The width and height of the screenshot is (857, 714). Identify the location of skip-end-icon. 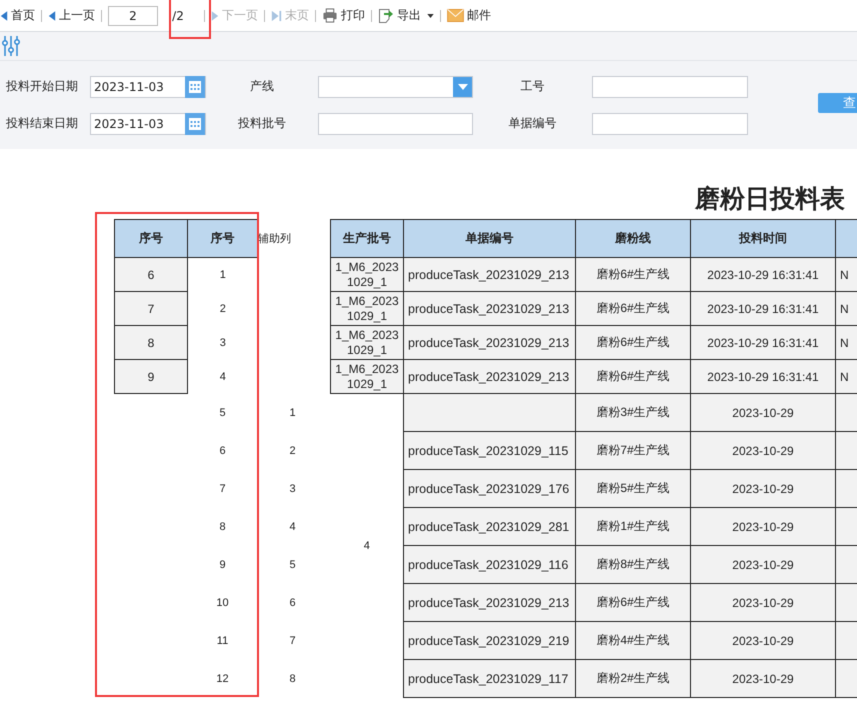
(276, 16).